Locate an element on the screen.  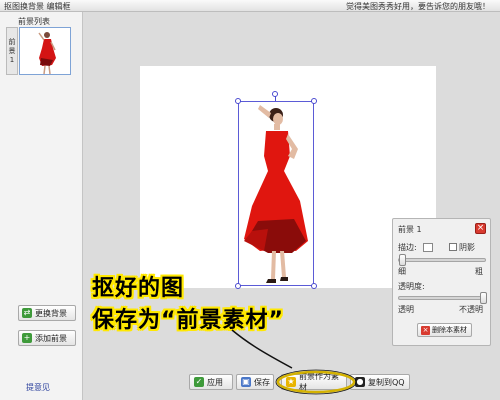
opacity-knob is located at coordinates (483, 298).